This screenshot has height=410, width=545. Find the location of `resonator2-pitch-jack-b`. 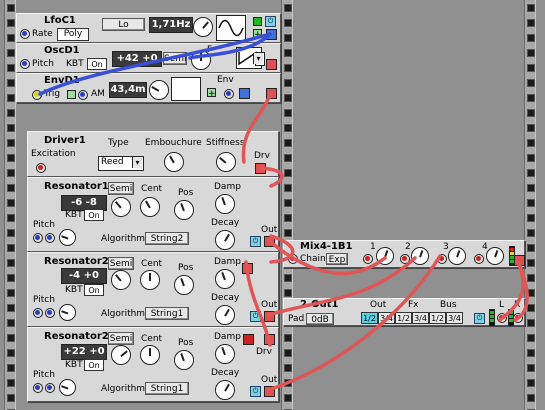

resonator2-pitch-jack-b is located at coordinates (50, 313).